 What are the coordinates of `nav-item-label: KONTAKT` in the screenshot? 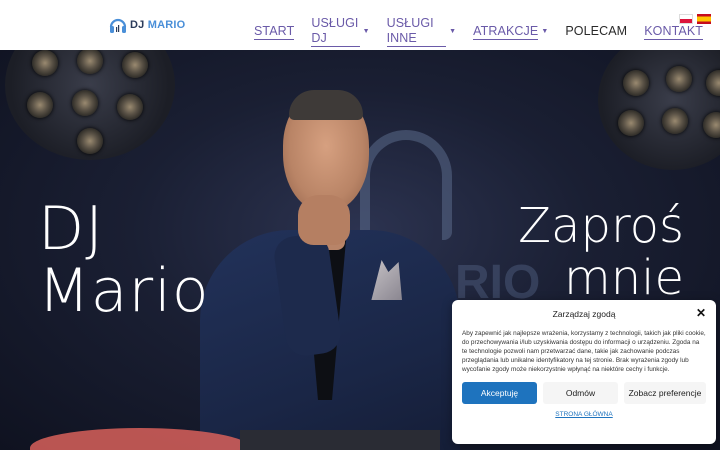 It's located at (673, 31).